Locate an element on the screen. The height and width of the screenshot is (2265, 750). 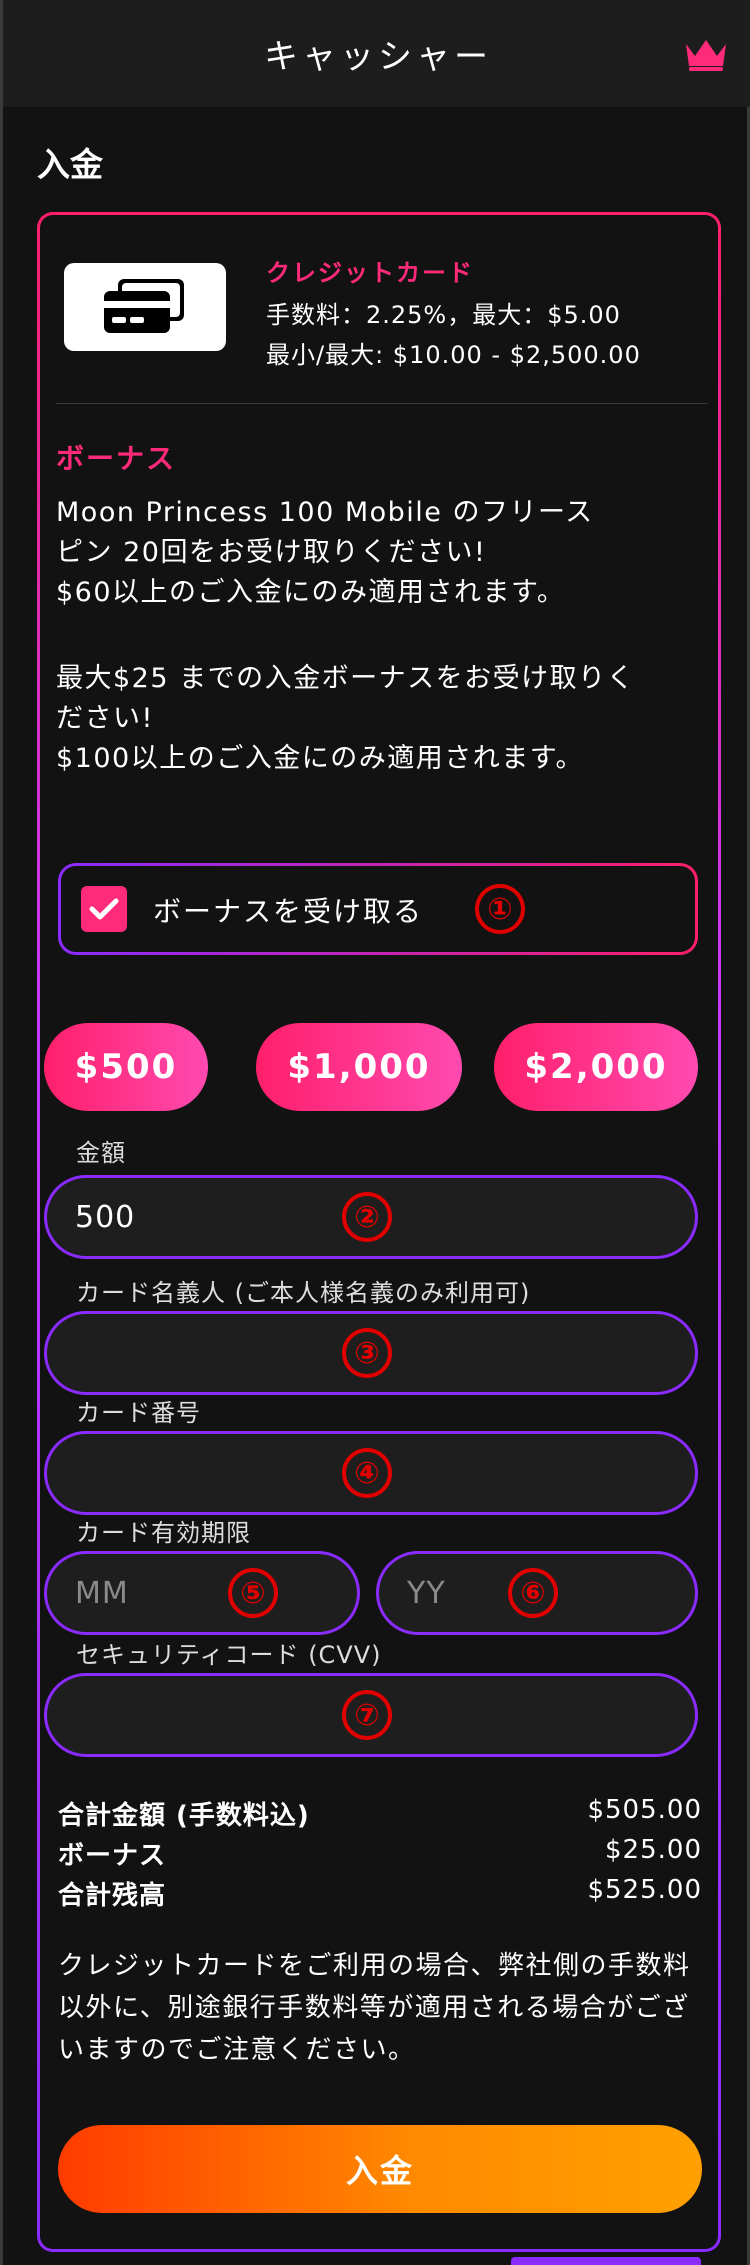
quick-amount-500-button: $500 is located at coordinates (126, 1067).